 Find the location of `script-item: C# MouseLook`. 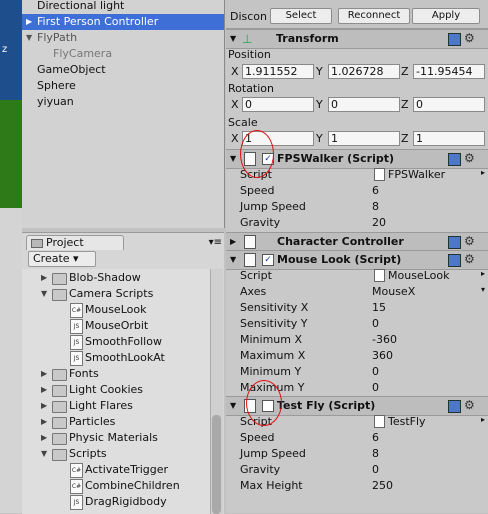

script-item: C# MouseLook is located at coordinates (116, 310).